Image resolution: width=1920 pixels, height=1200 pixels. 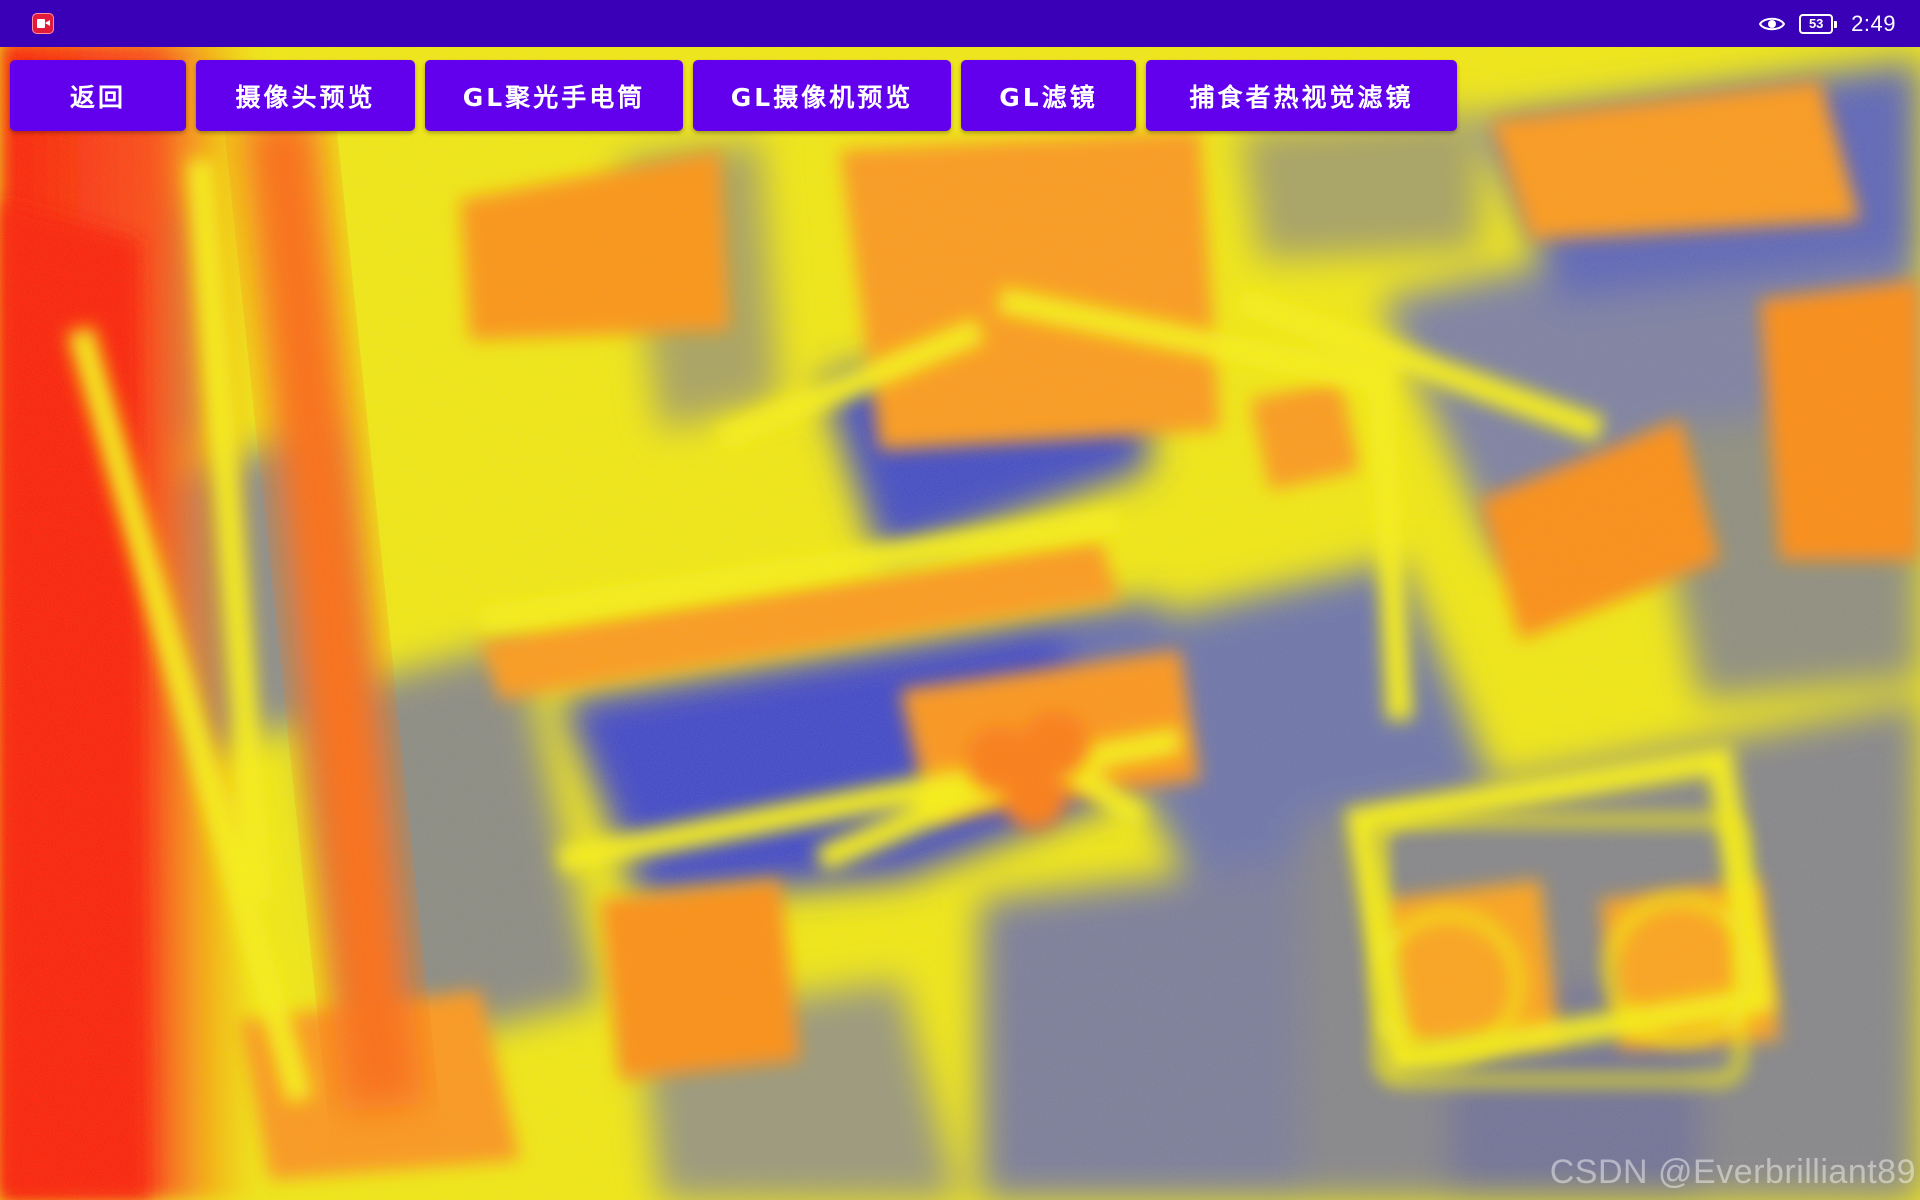 I want to click on battery-icon: 53, so click(x=1818, y=23).